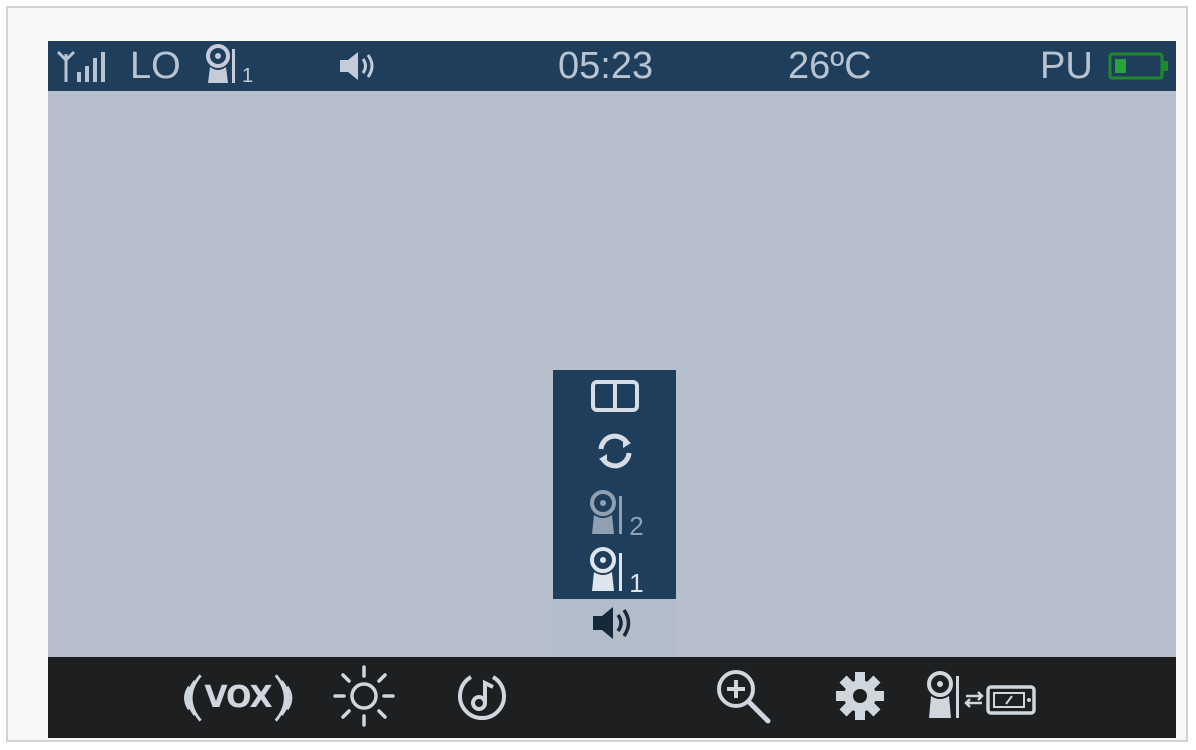  I want to click on signal-strength-icon, so click(89, 66).